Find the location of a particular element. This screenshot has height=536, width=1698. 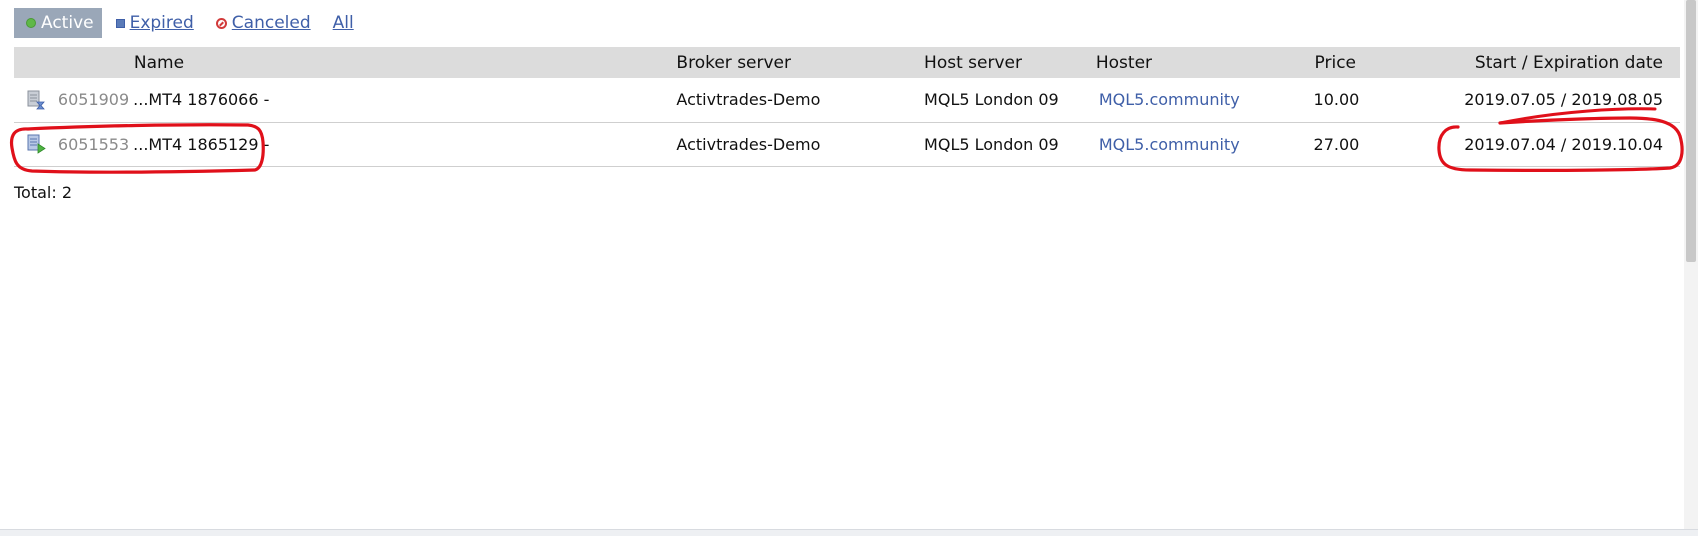

header-name-label: Name is located at coordinates (159, 62).